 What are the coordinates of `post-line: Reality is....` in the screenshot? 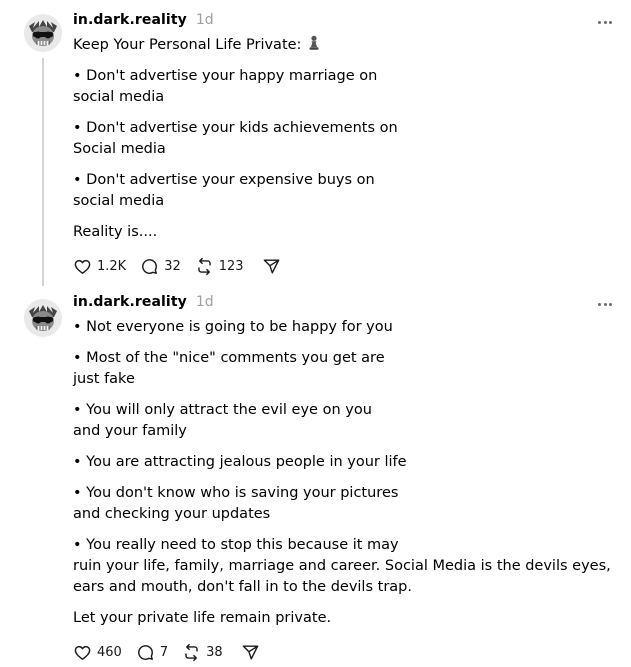 It's located at (115, 232).